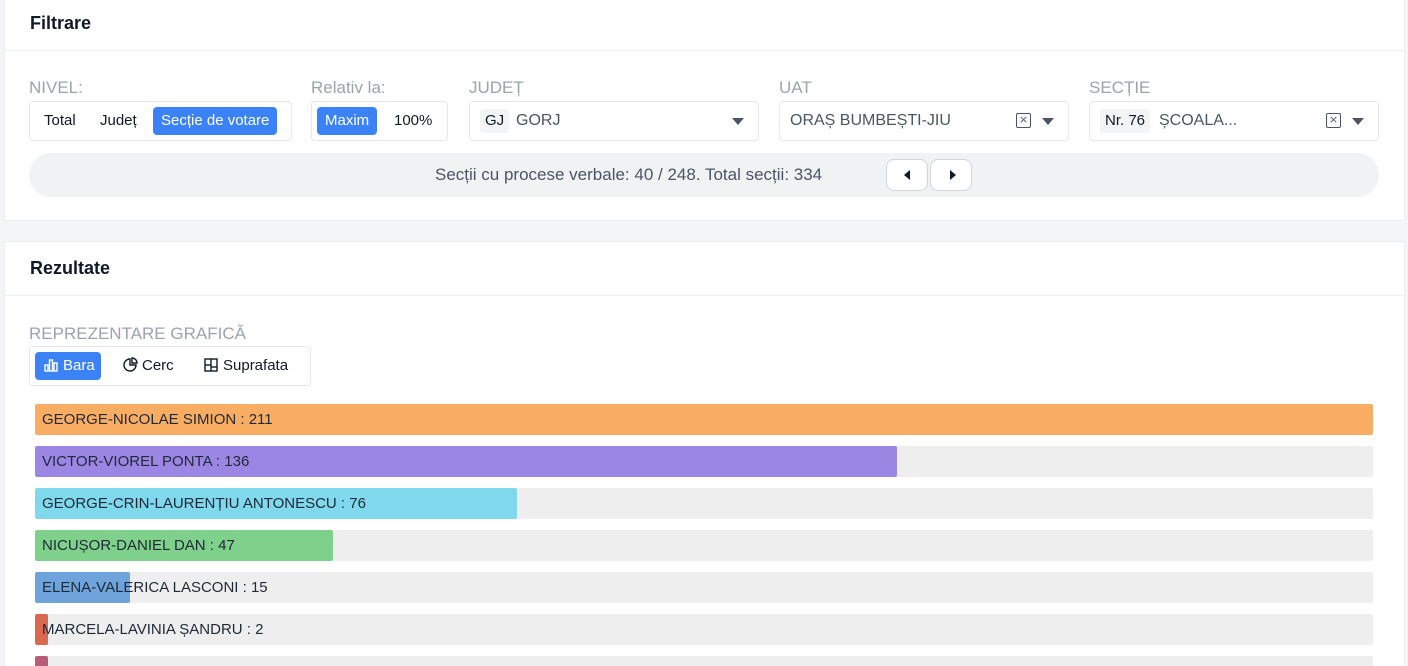 The height and width of the screenshot is (666, 1408). What do you see at coordinates (1125, 121) in the screenshot?
I see `sectie-code: Nr. 76` at bounding box center [1125, 121].